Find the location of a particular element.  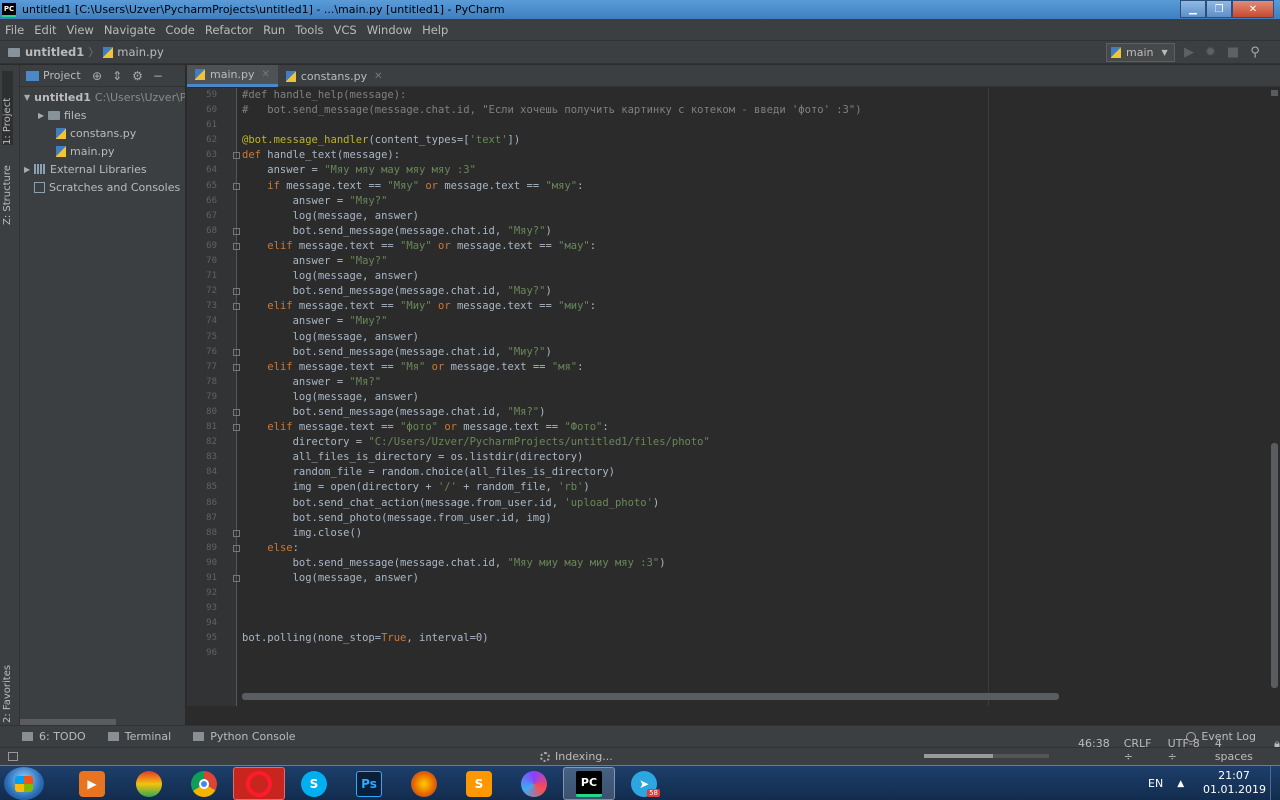

menu-vcs: VCS is located at coordinates (345, 30).